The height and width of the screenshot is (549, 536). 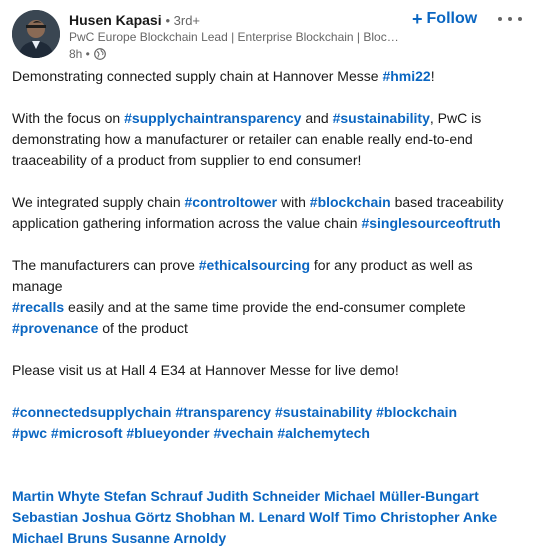 I want to click on hashtag-link: #provenance, so click(x=55, y=328).